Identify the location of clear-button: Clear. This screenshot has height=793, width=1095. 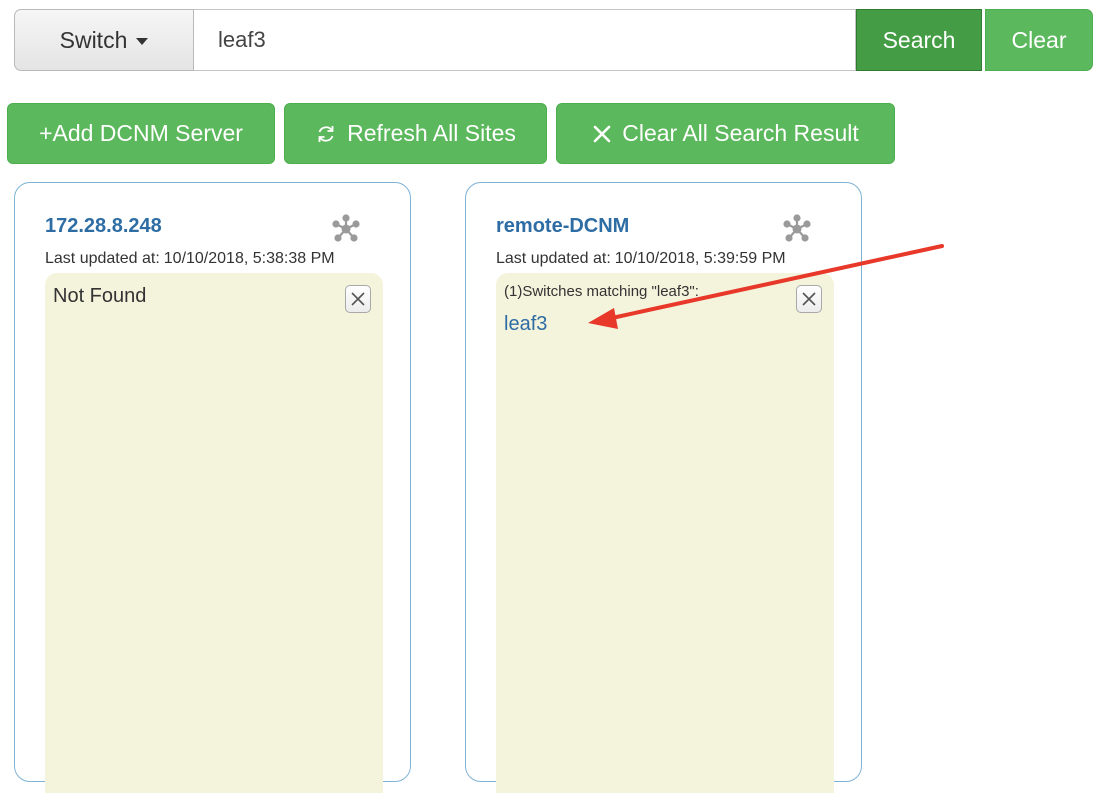
(1039, 40).